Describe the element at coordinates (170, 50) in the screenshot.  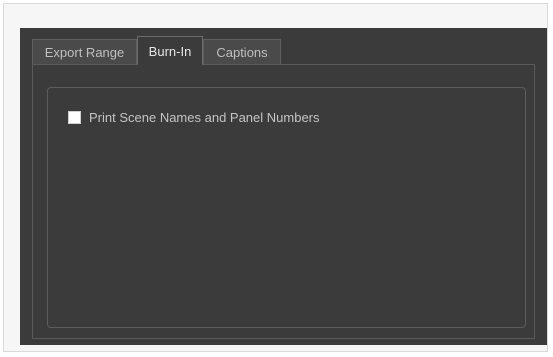
I see `tab-burn-in: Burn-In` at that location.